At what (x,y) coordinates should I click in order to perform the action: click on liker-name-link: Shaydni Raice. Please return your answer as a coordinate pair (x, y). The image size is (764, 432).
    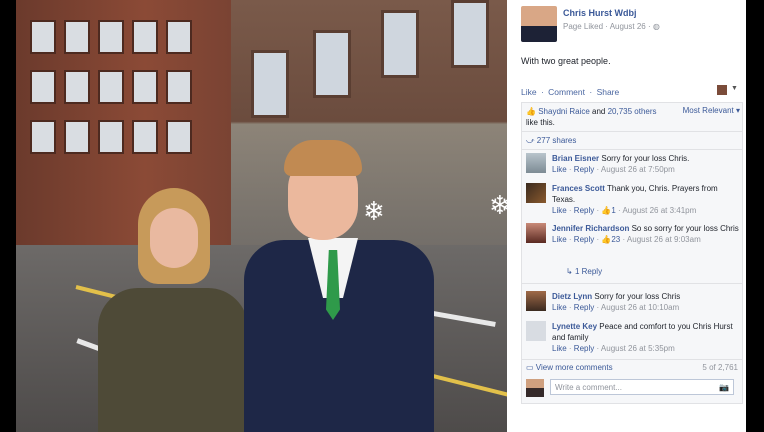
    Looking at the image, I should click on (564, 111).